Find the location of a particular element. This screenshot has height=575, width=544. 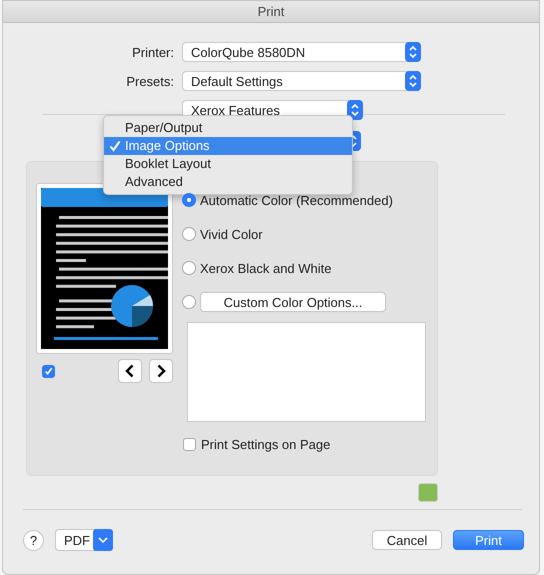

menu-item: Image Options is located at coordinates (228, 146).